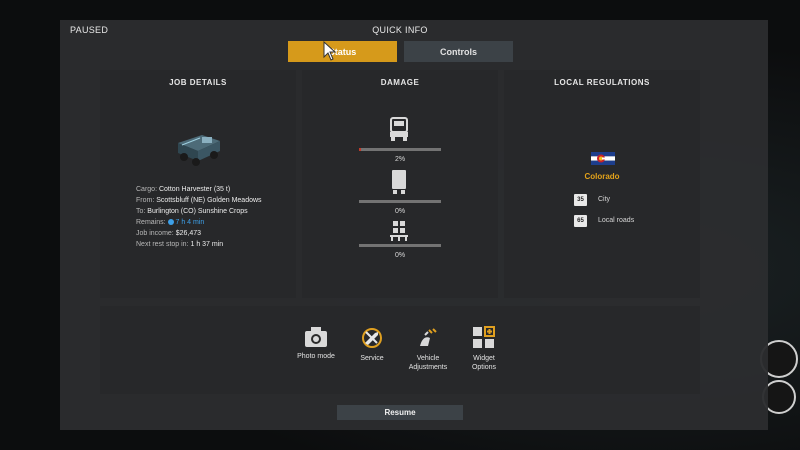 The width and height of the screenshot is (800, 450). What do you see at coordinates (458, 51) in the screenshot?
I see `tab-controls: Controls` at bounding box center [458, 51].